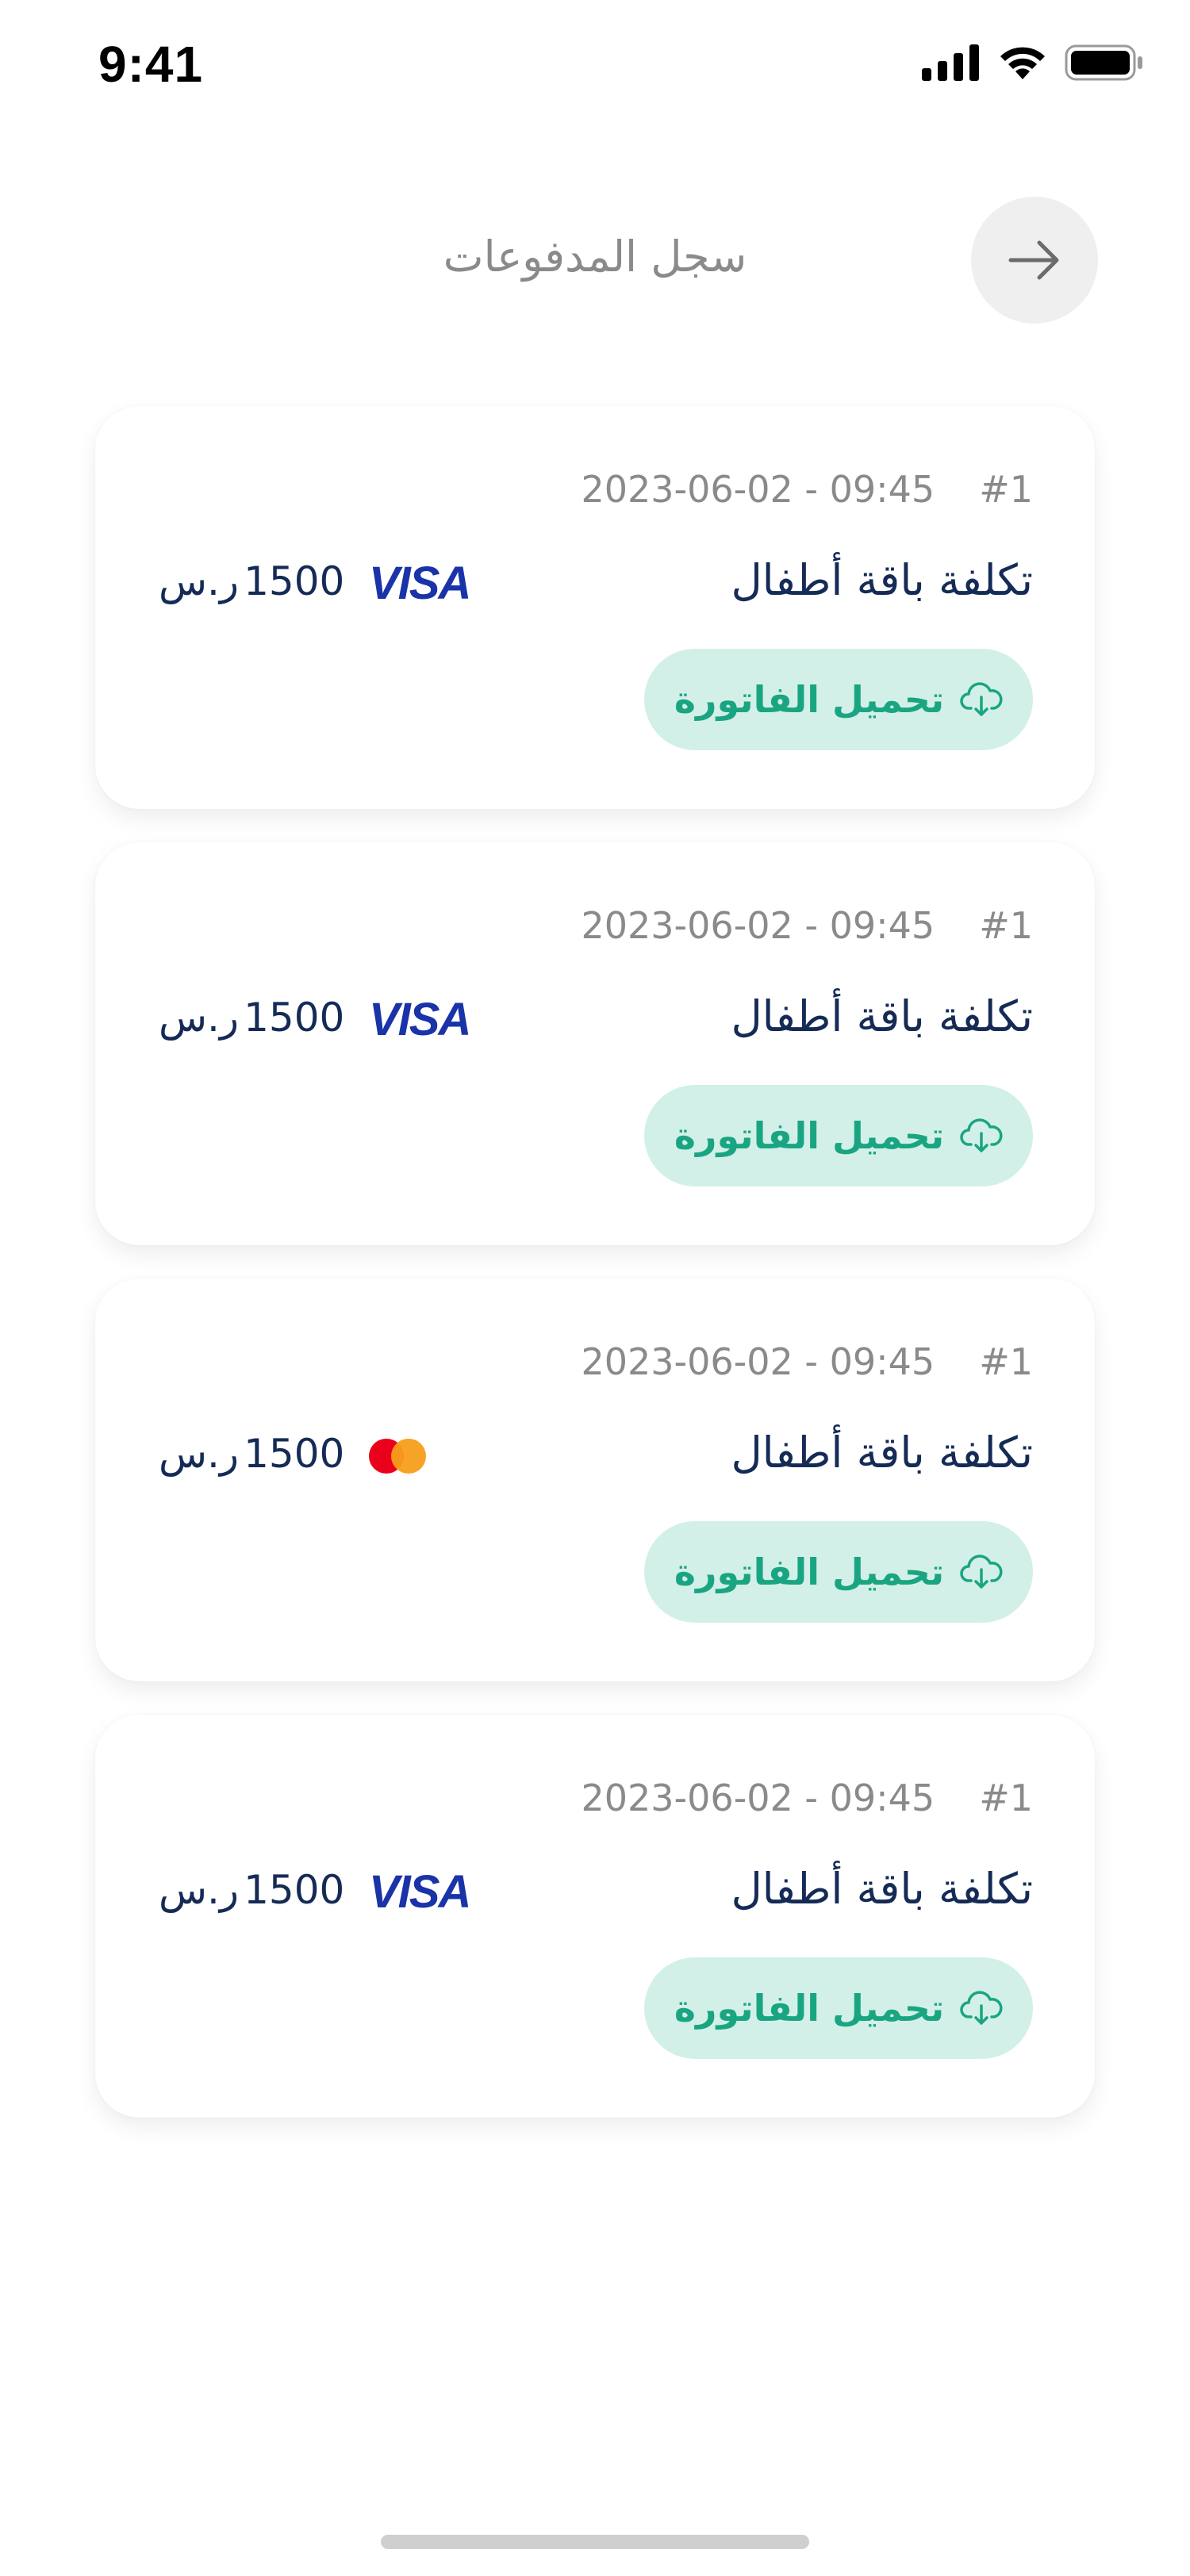 The height and width of the screenshot is (2576, 1190). Describe the element at coordinates (1022, 63) in the screenshot. I see `wifi-icon` at that location.